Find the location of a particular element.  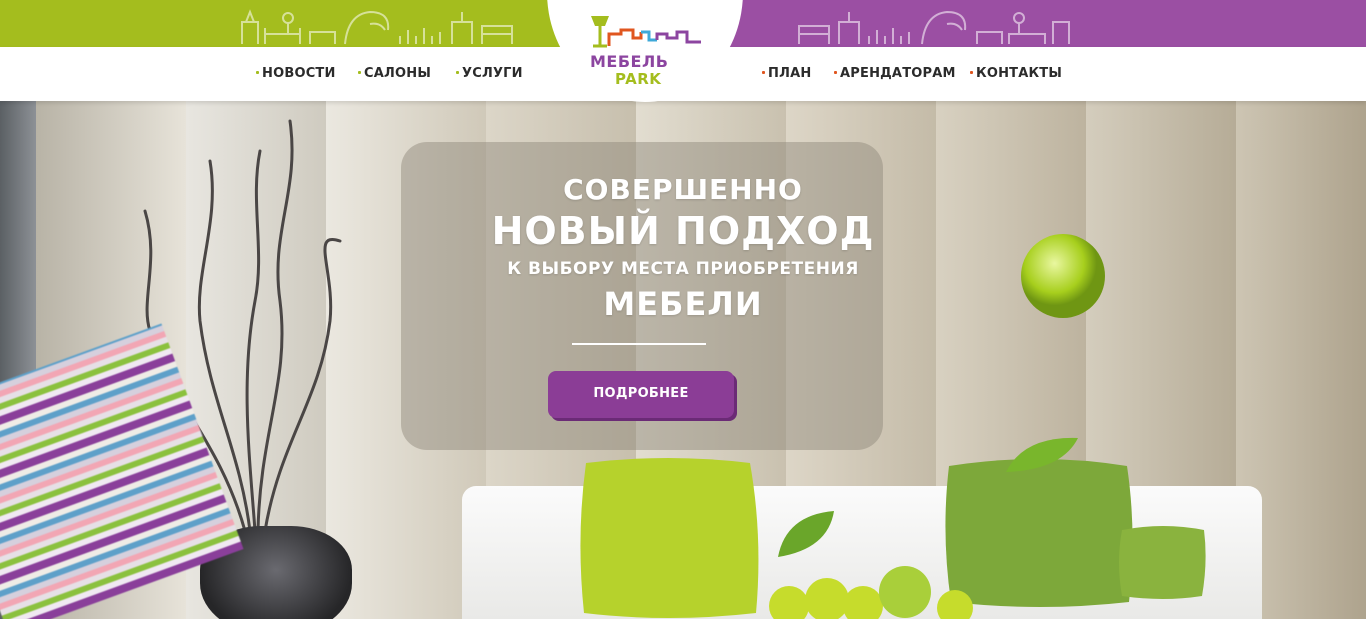

nav-link-contacts: КОНТАКТЫ is located at coordinates (1016, 73).